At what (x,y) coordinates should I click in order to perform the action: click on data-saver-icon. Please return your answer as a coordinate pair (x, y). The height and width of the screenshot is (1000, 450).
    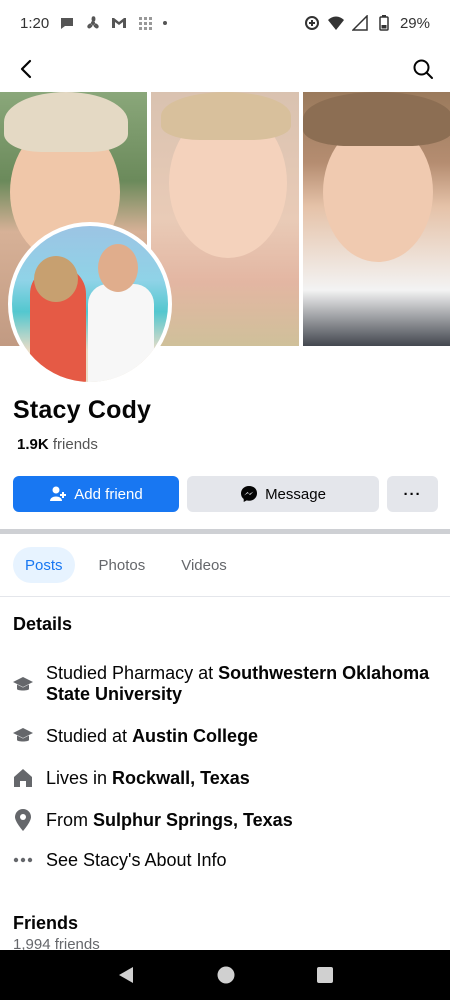
    Looking at the image, I should click on (311, 23).